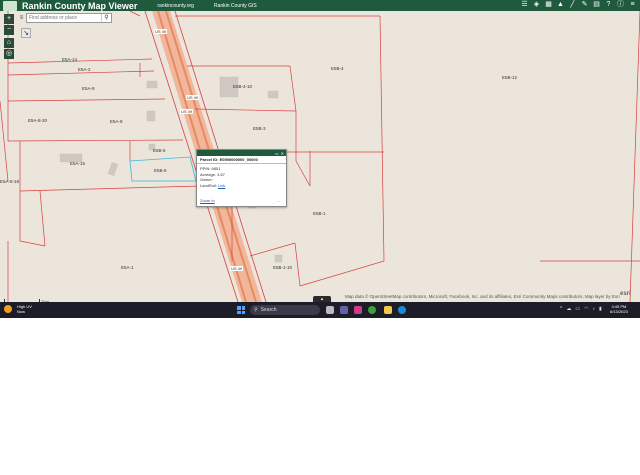  I want to click on menu-icon: ≡, so click(632, 5).